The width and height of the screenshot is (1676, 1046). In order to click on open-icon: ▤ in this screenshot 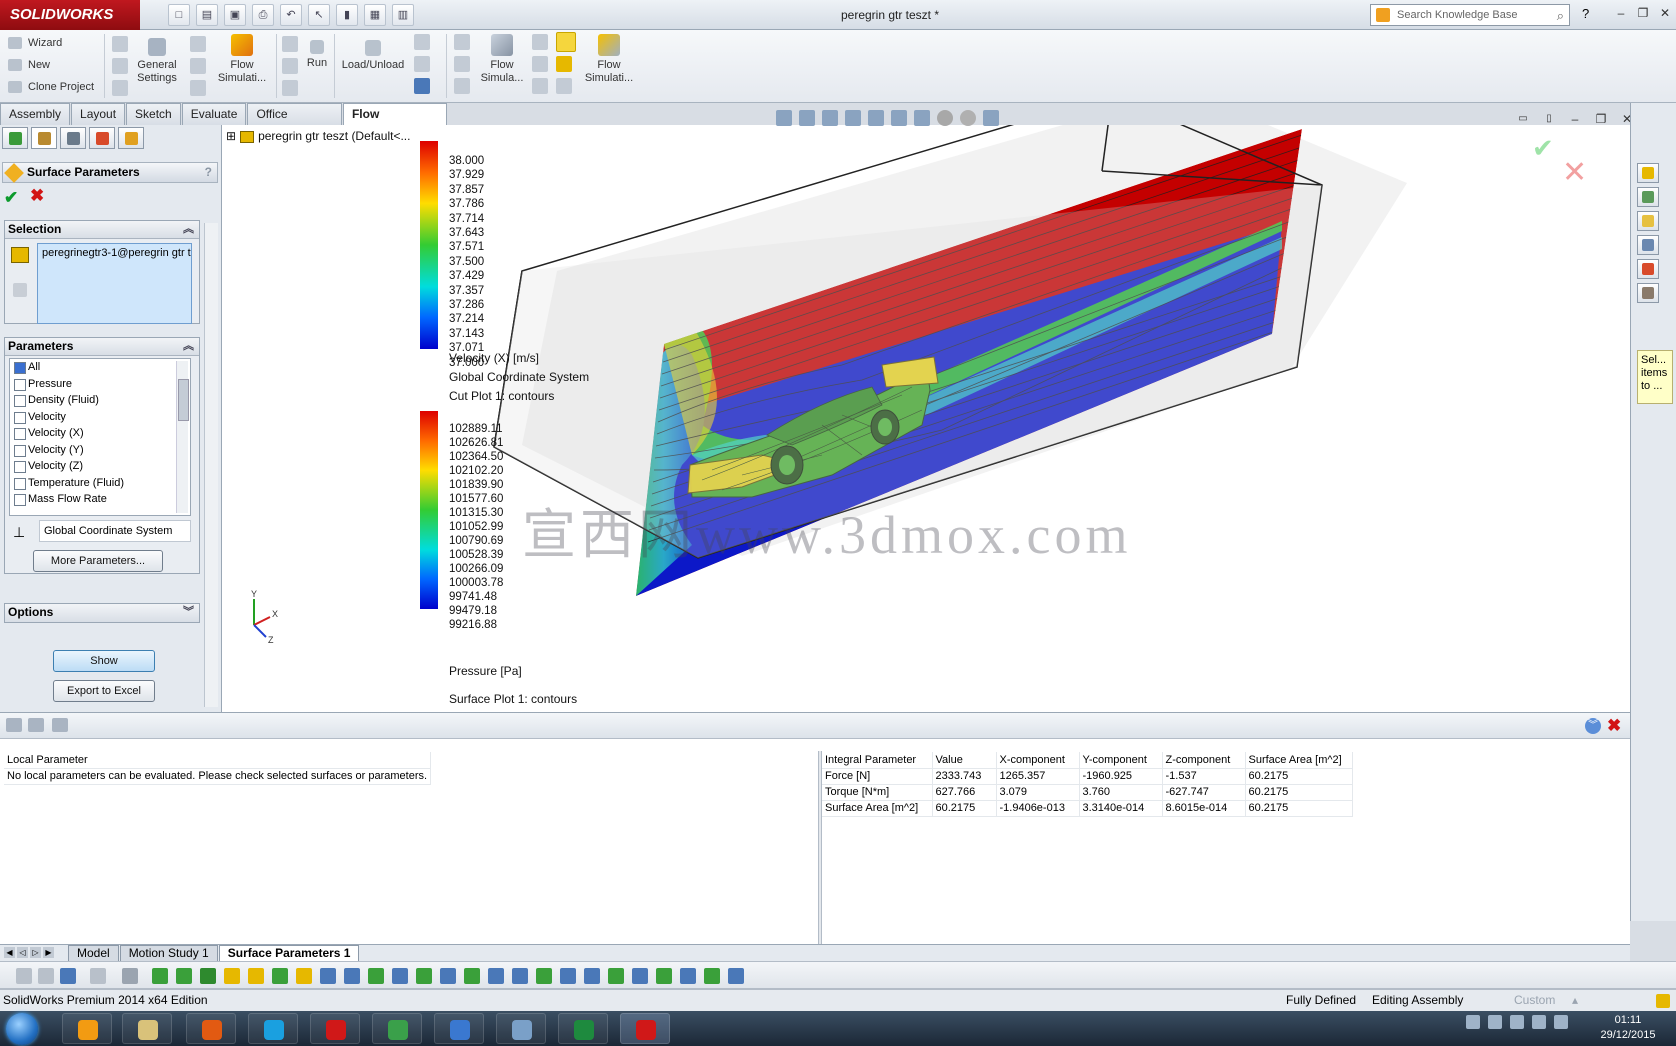, I will do `click(207, 15)`.